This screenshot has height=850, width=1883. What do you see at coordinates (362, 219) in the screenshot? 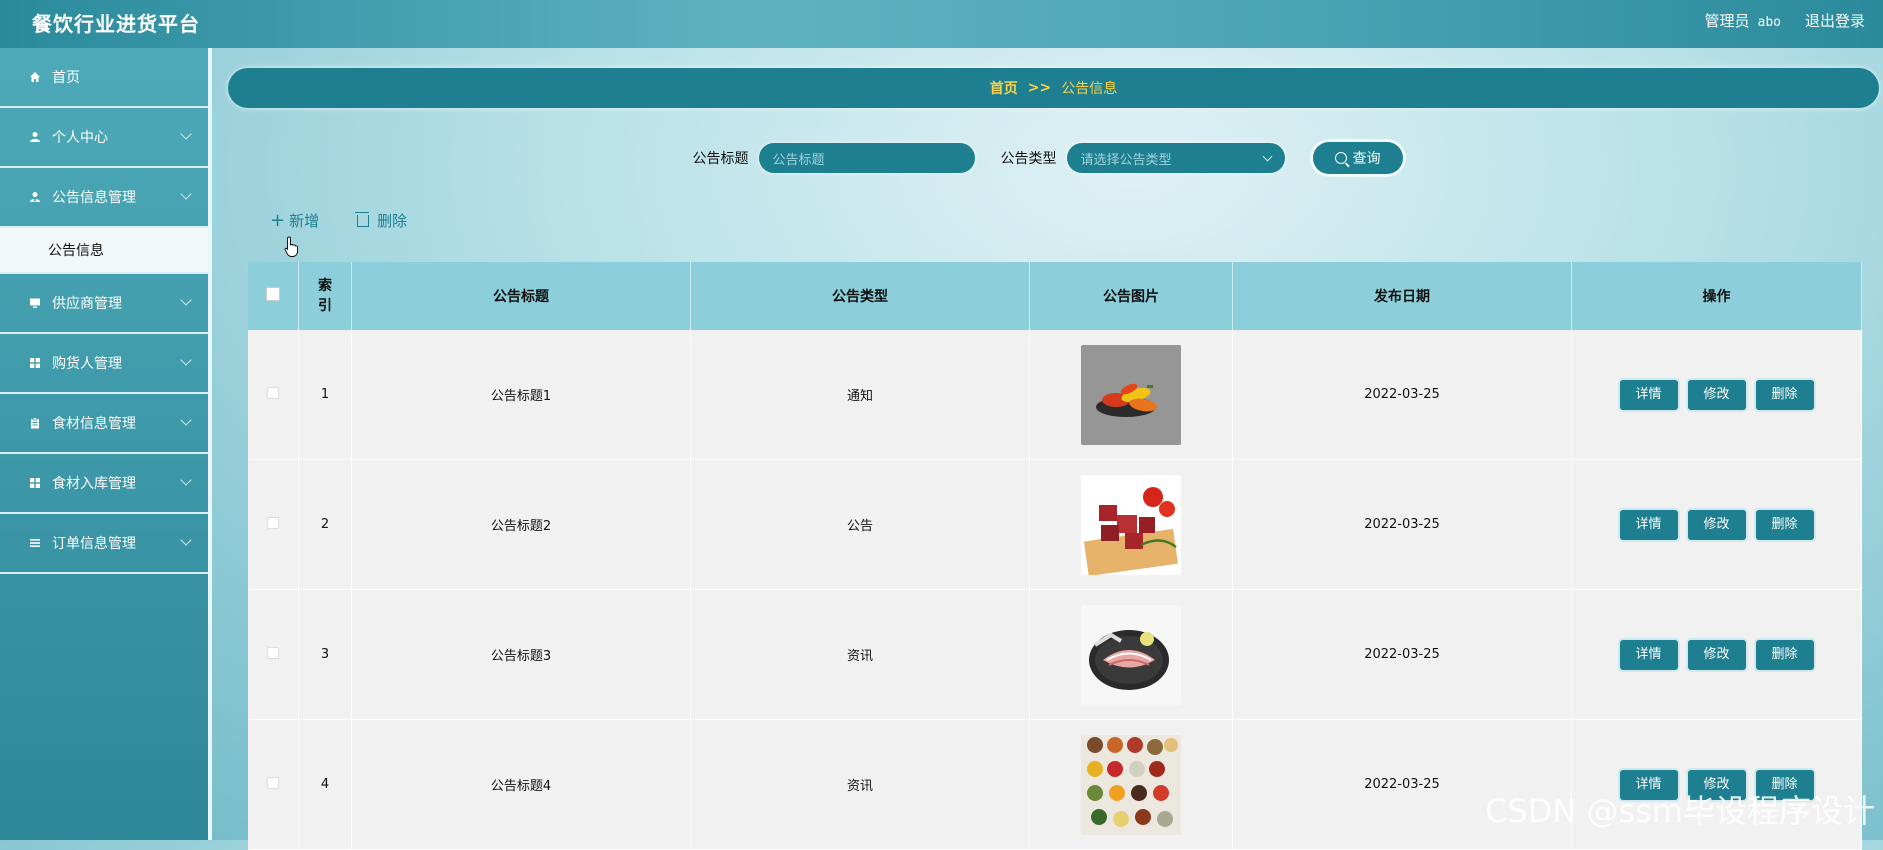
I see `trash-icon` at bounding box center [362, 219].